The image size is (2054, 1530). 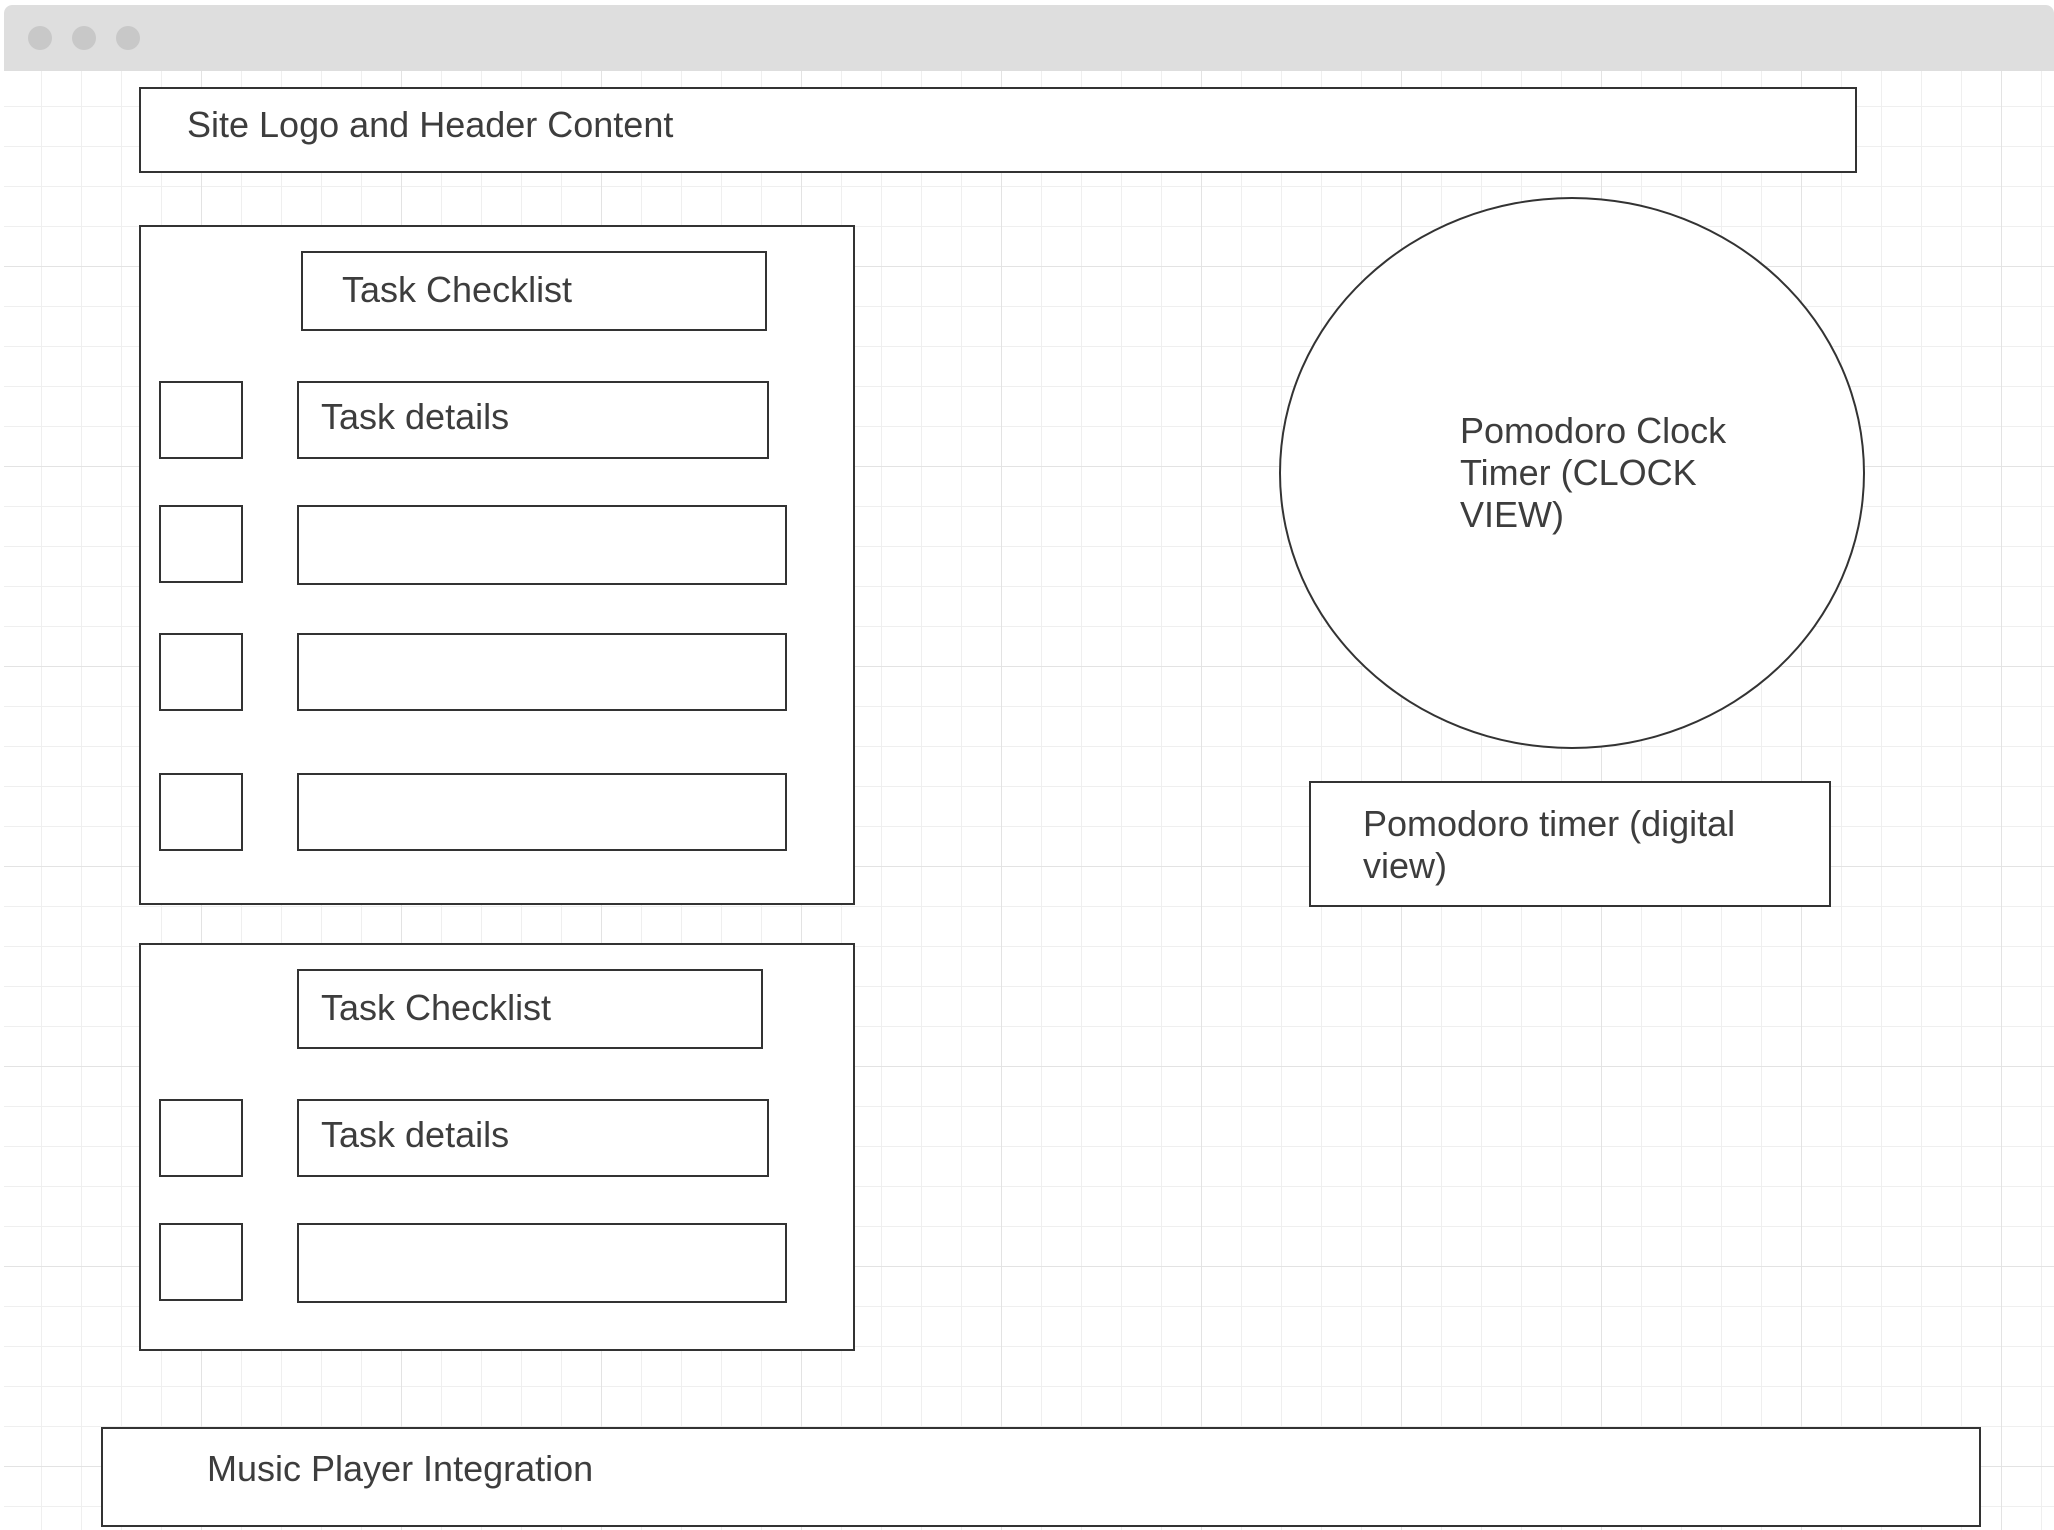 I want to click on window-titlebar, so click(x=1029, y=38).